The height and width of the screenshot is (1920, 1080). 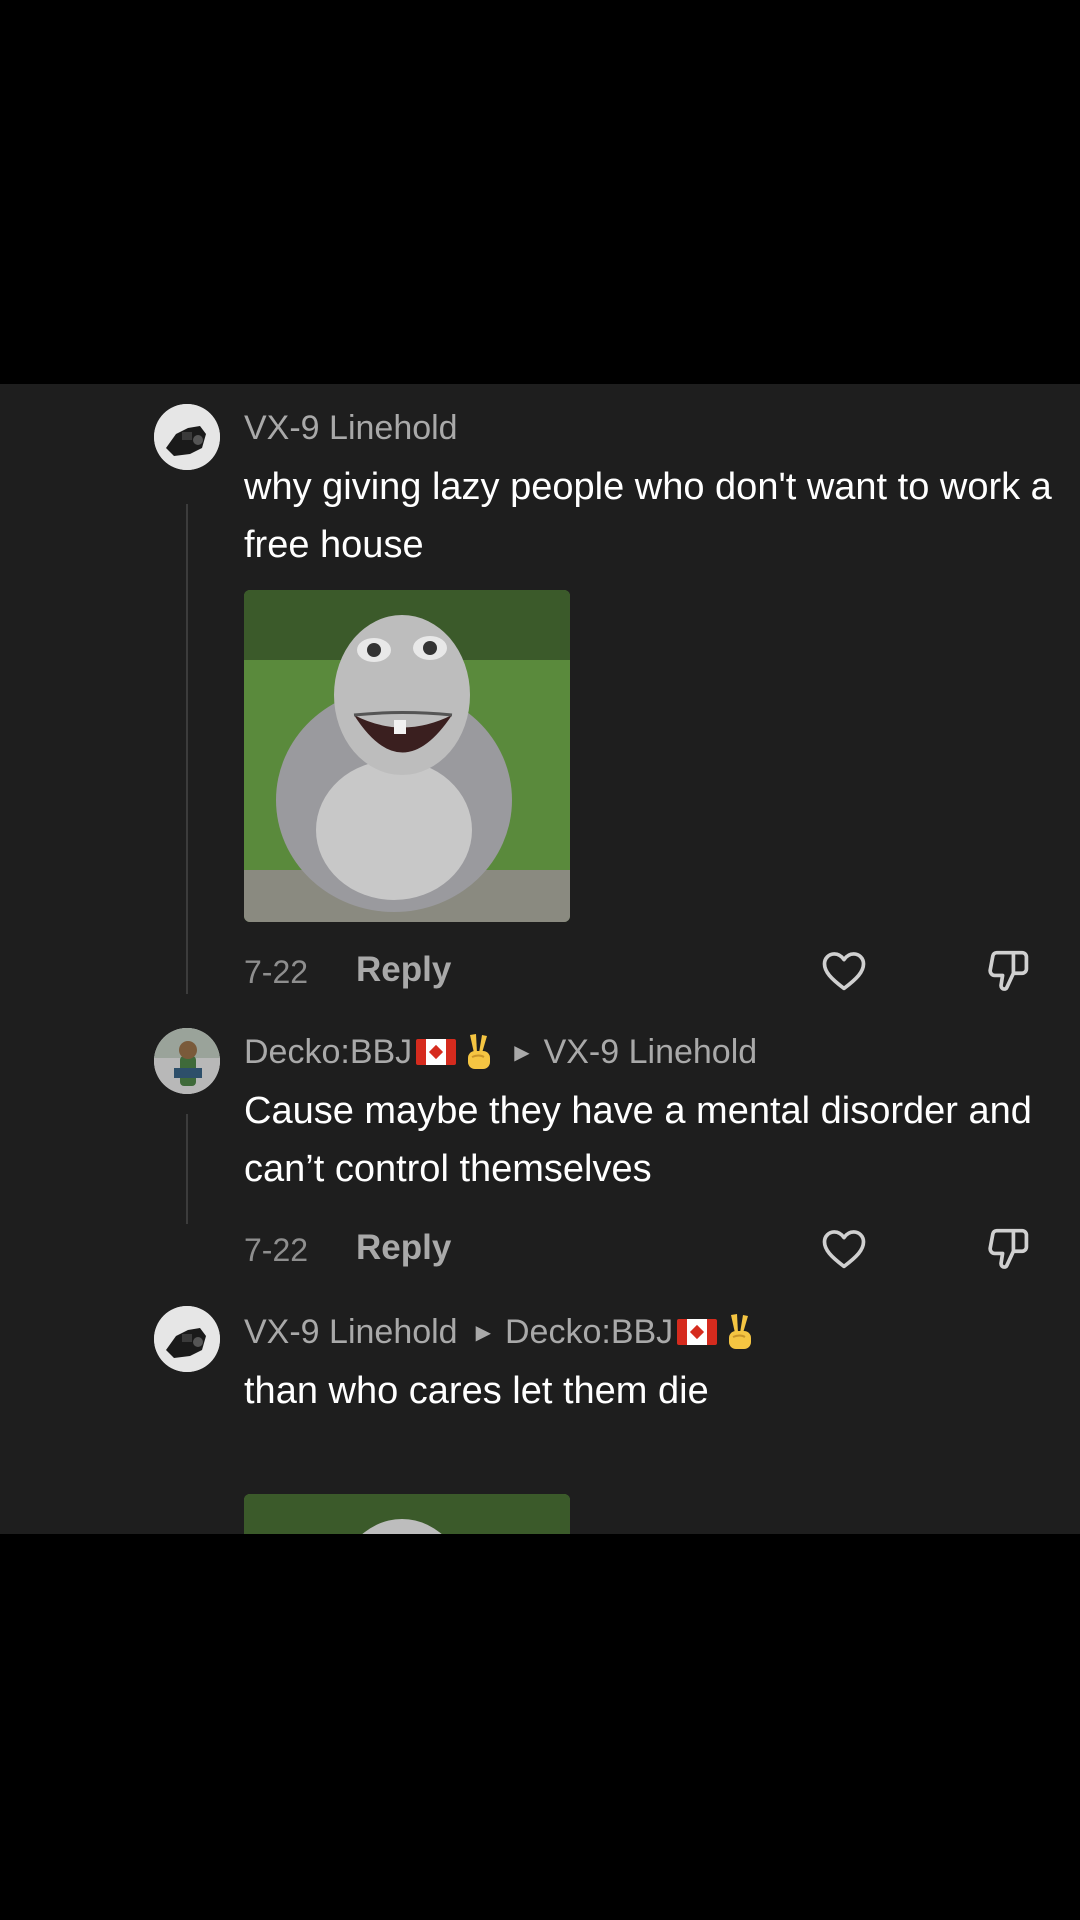 What do you see at coordinates (651, 1052) in the screenshot?
I see `reply-to-username: VX-9 Linehold` at bounding box center [651, 1052].